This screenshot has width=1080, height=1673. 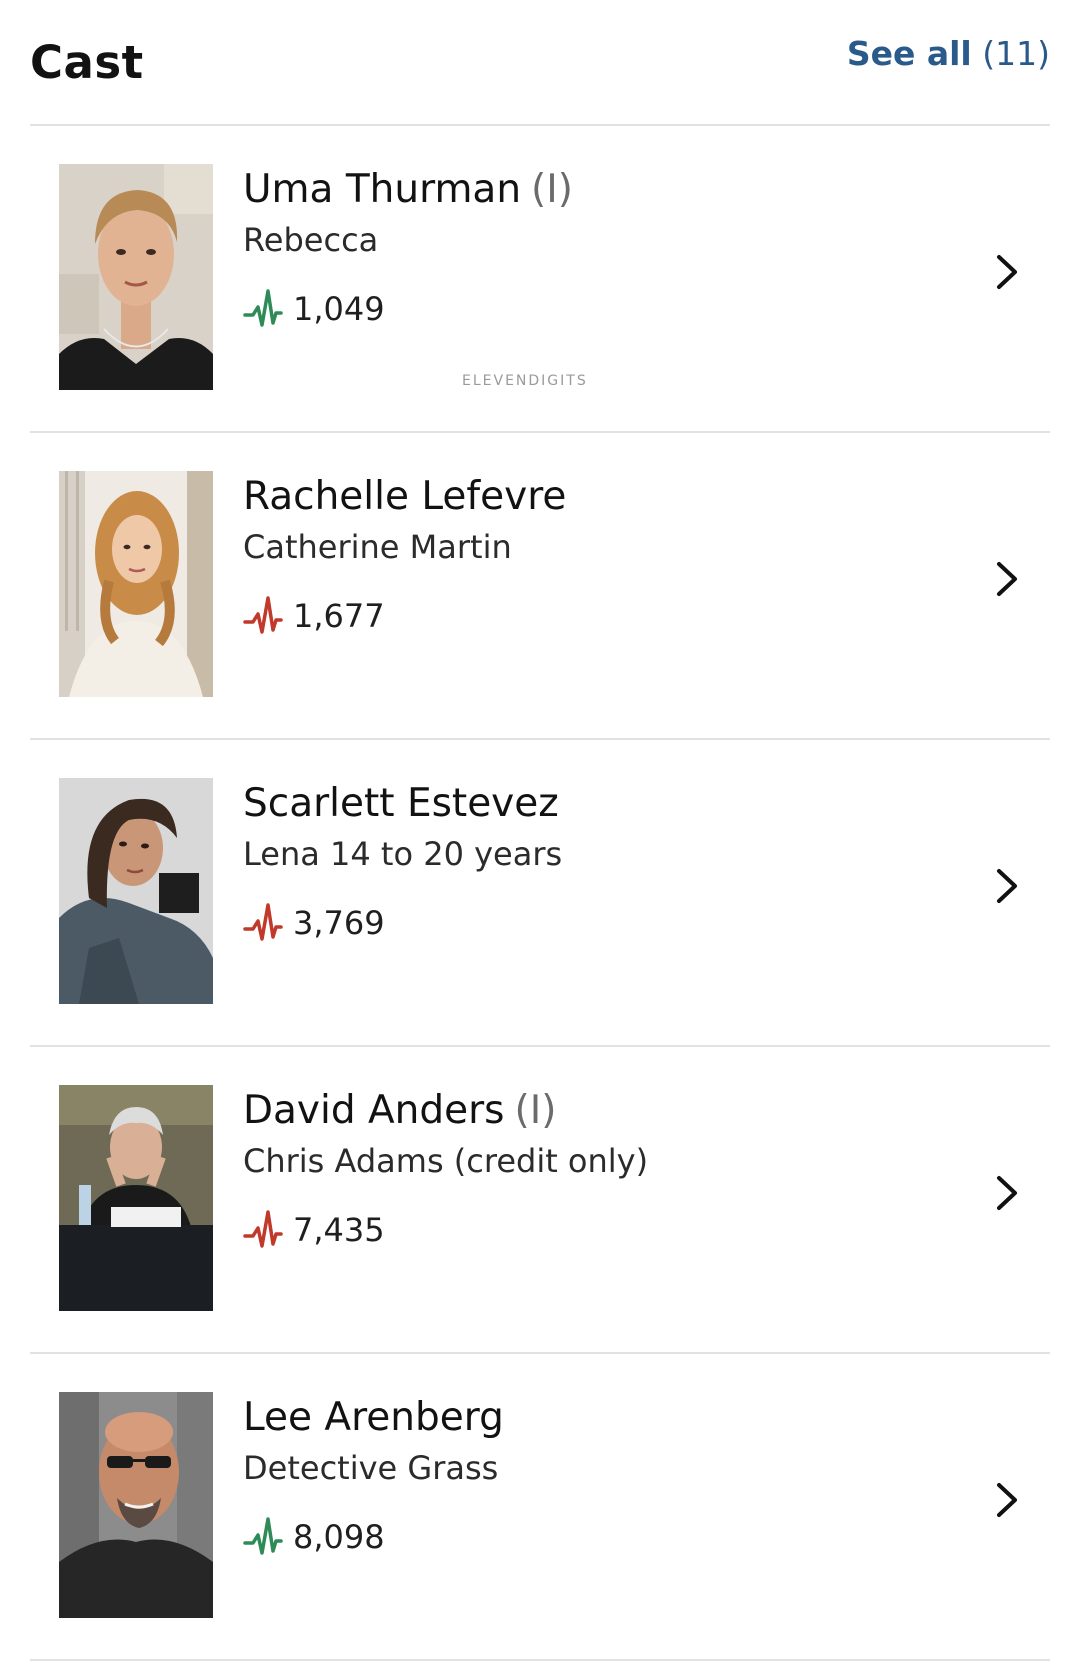 What do you see at coordinates (540, 63) in the screenshot?
I see `cast-header: Cast See all (11)` at bounding box center [540, 63].